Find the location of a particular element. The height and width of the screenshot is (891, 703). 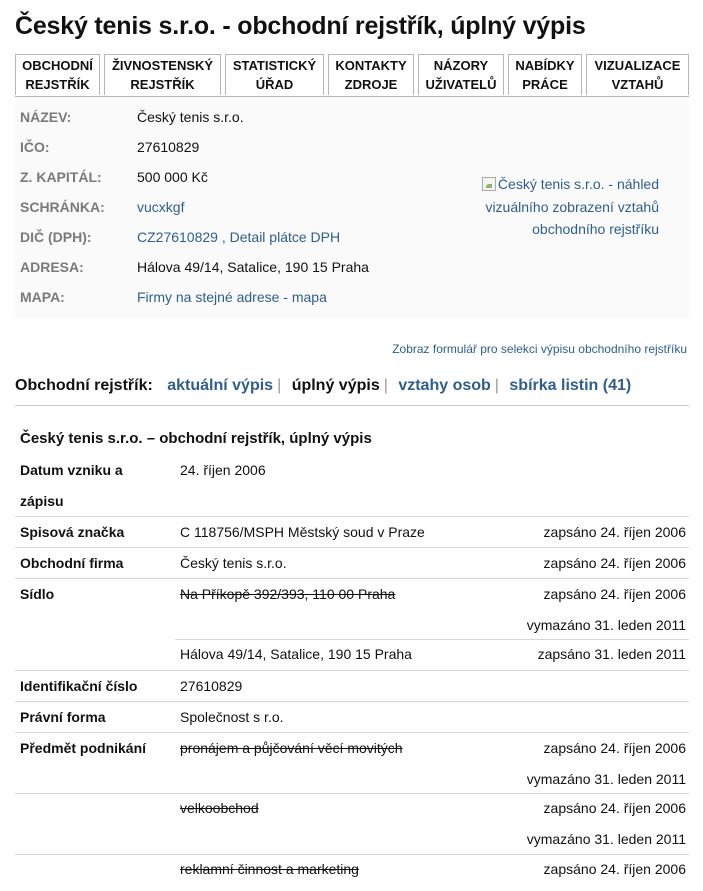

ico-label: IČO: is located at coordinates (35, 147).